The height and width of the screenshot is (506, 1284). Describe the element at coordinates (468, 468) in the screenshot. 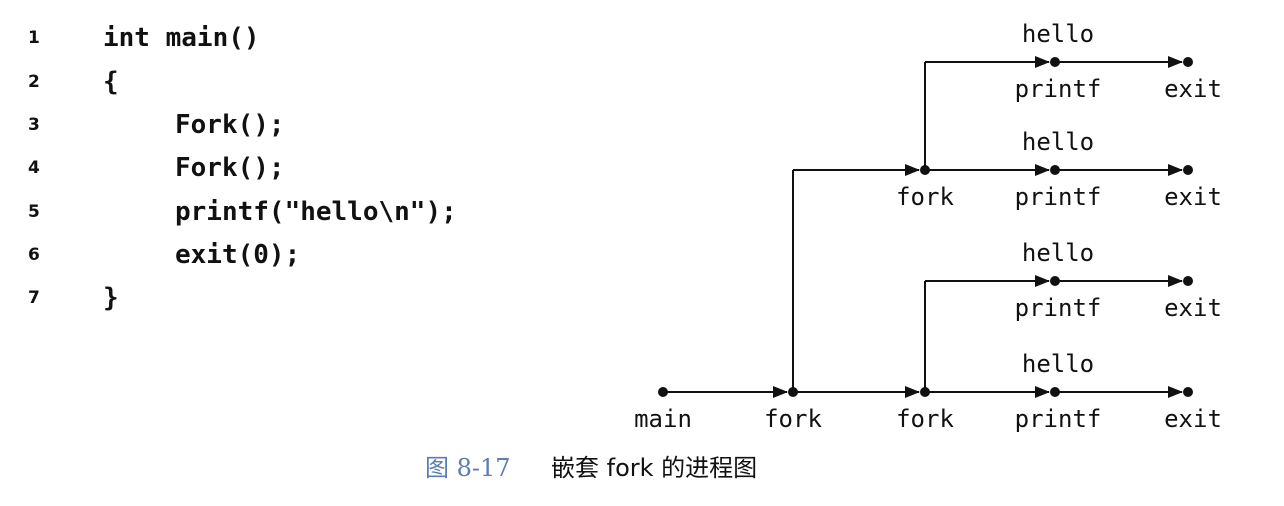

I see `caption-label: 图 8-17` at that location.